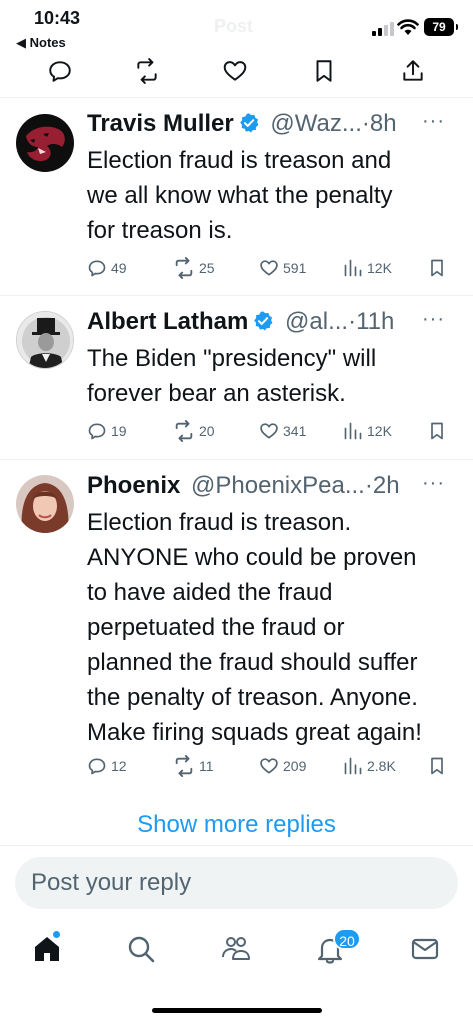  Describe the element at coordinates (282, 766) in the screenshot. I see `like-button: 209` at that location.